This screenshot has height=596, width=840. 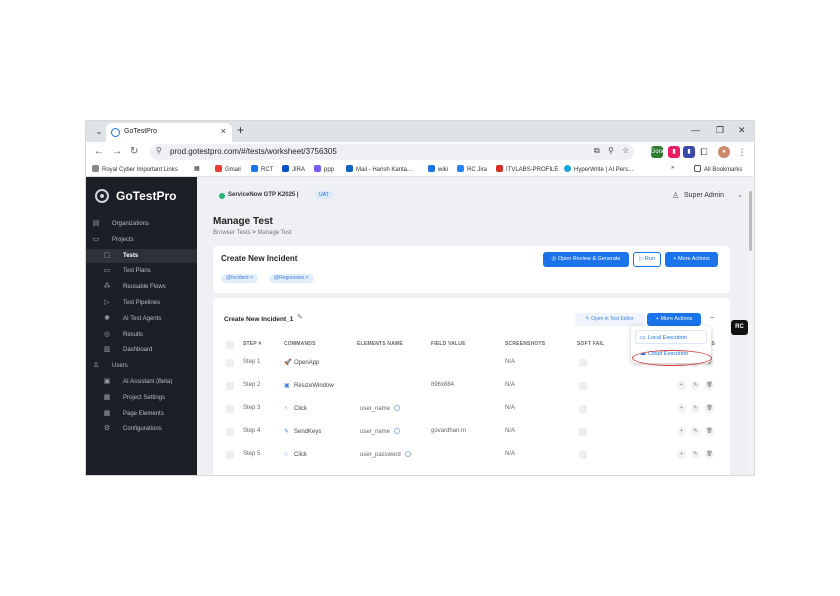 What do you see at coordinates (252, 344) in the screenshot?
I see `col-step: STEP #` at bounding box center [252, 344].